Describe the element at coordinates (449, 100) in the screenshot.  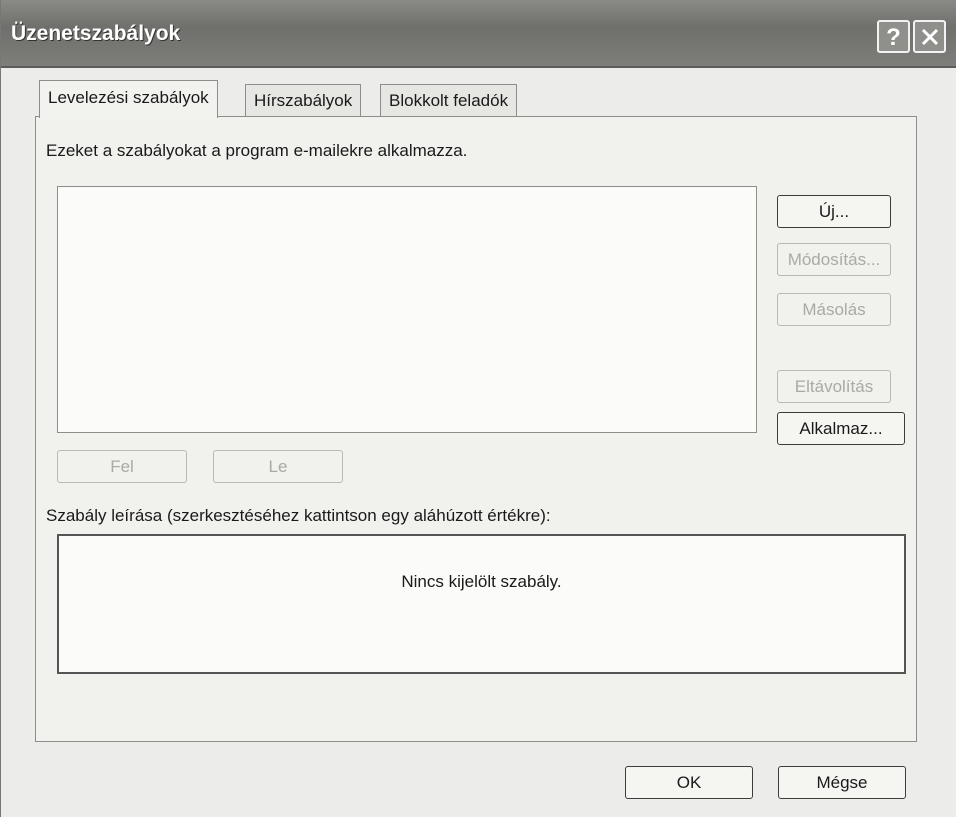
I see `tab-blocked-senders: Blokkolt feladók` at that location.